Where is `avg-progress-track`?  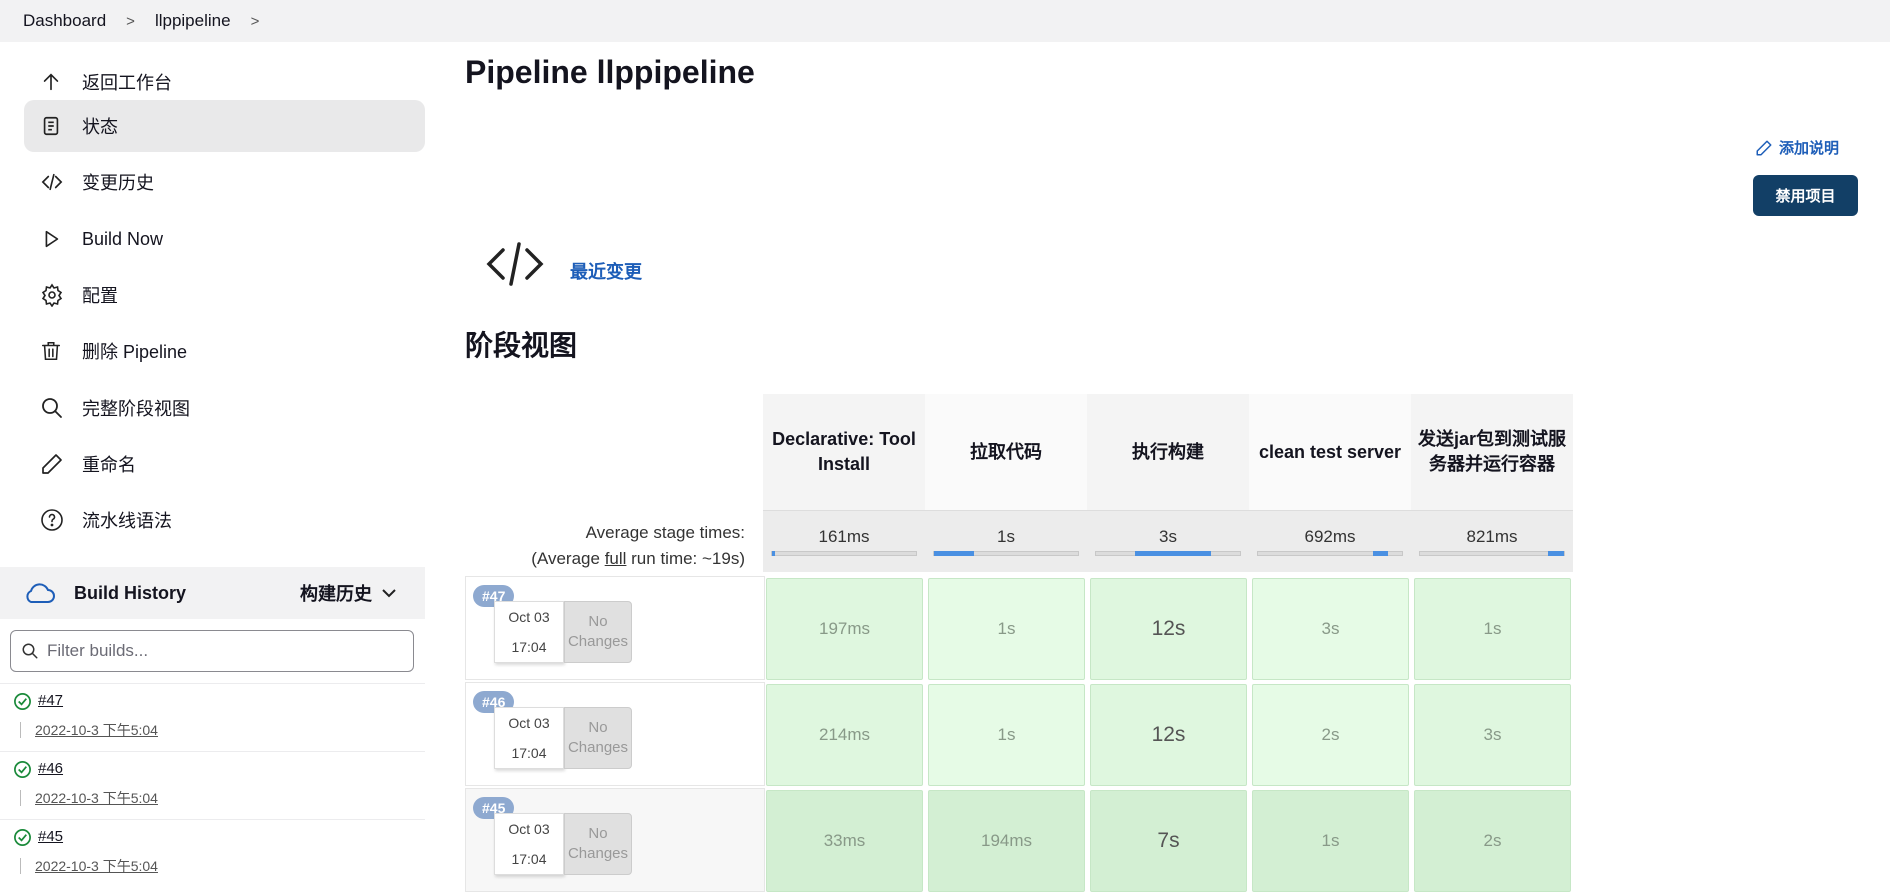 avg-progress-track is located at coordinates (844, 553).